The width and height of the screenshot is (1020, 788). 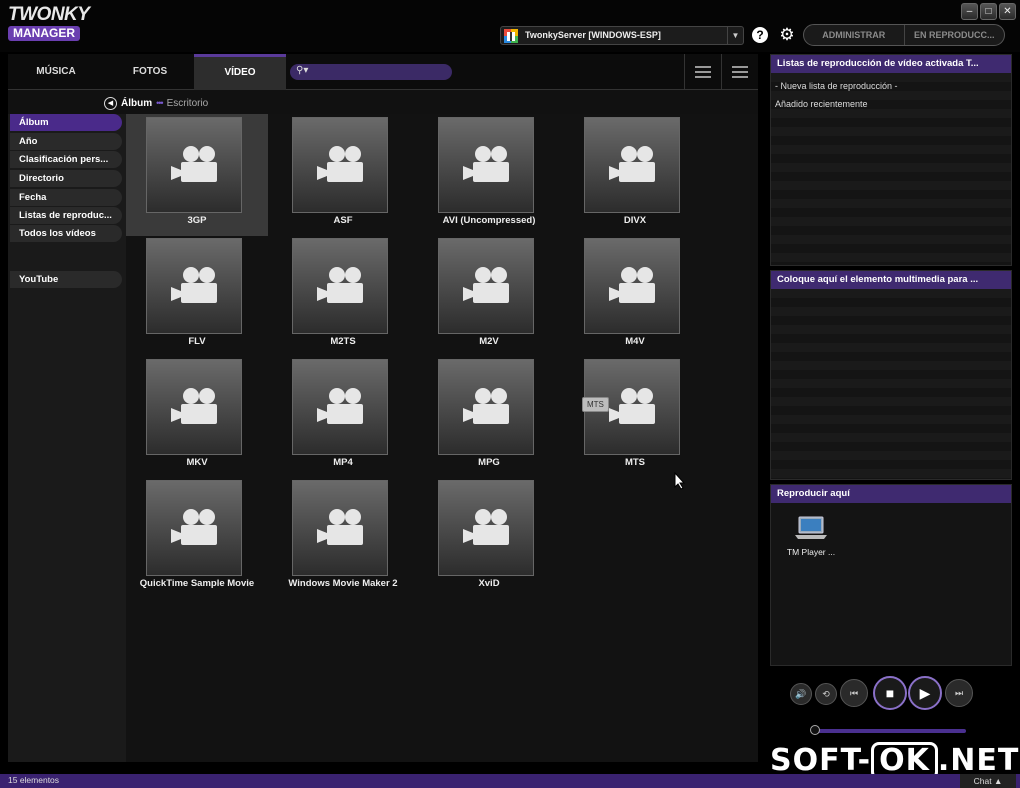 I want to click on video-folder: MTS, so click(x=635, y=417).